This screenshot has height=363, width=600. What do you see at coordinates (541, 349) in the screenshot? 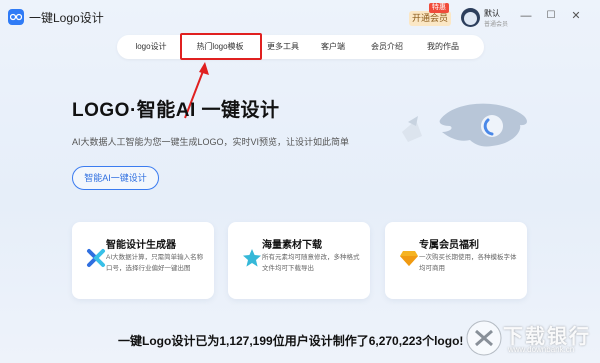
I see `watermark-url: www.downbank.cn` at bounding box center [541, 349].